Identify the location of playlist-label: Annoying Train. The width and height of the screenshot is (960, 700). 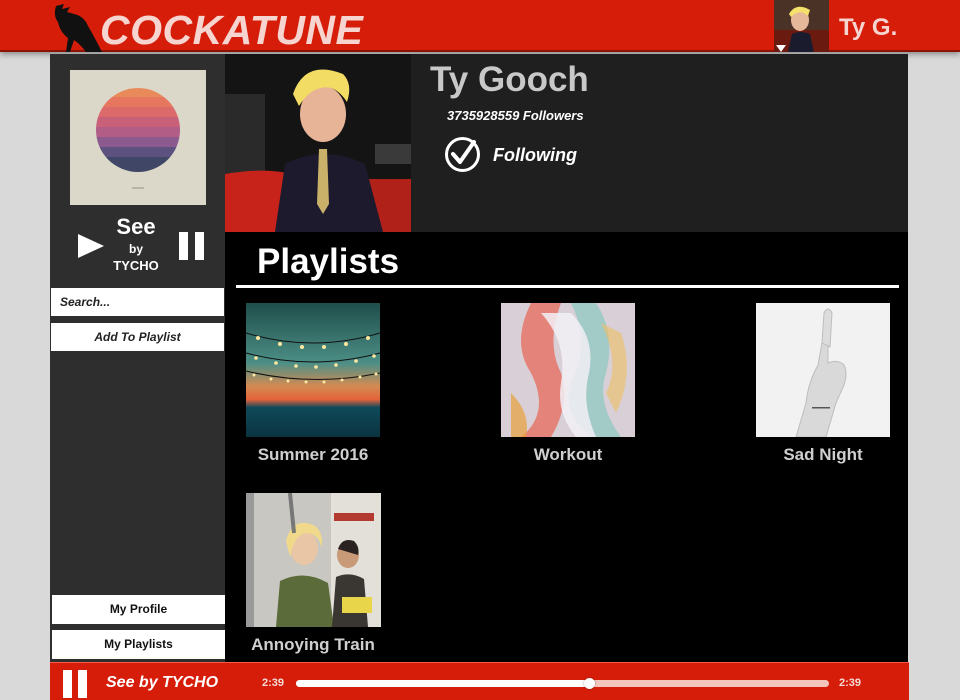
(313, 644).